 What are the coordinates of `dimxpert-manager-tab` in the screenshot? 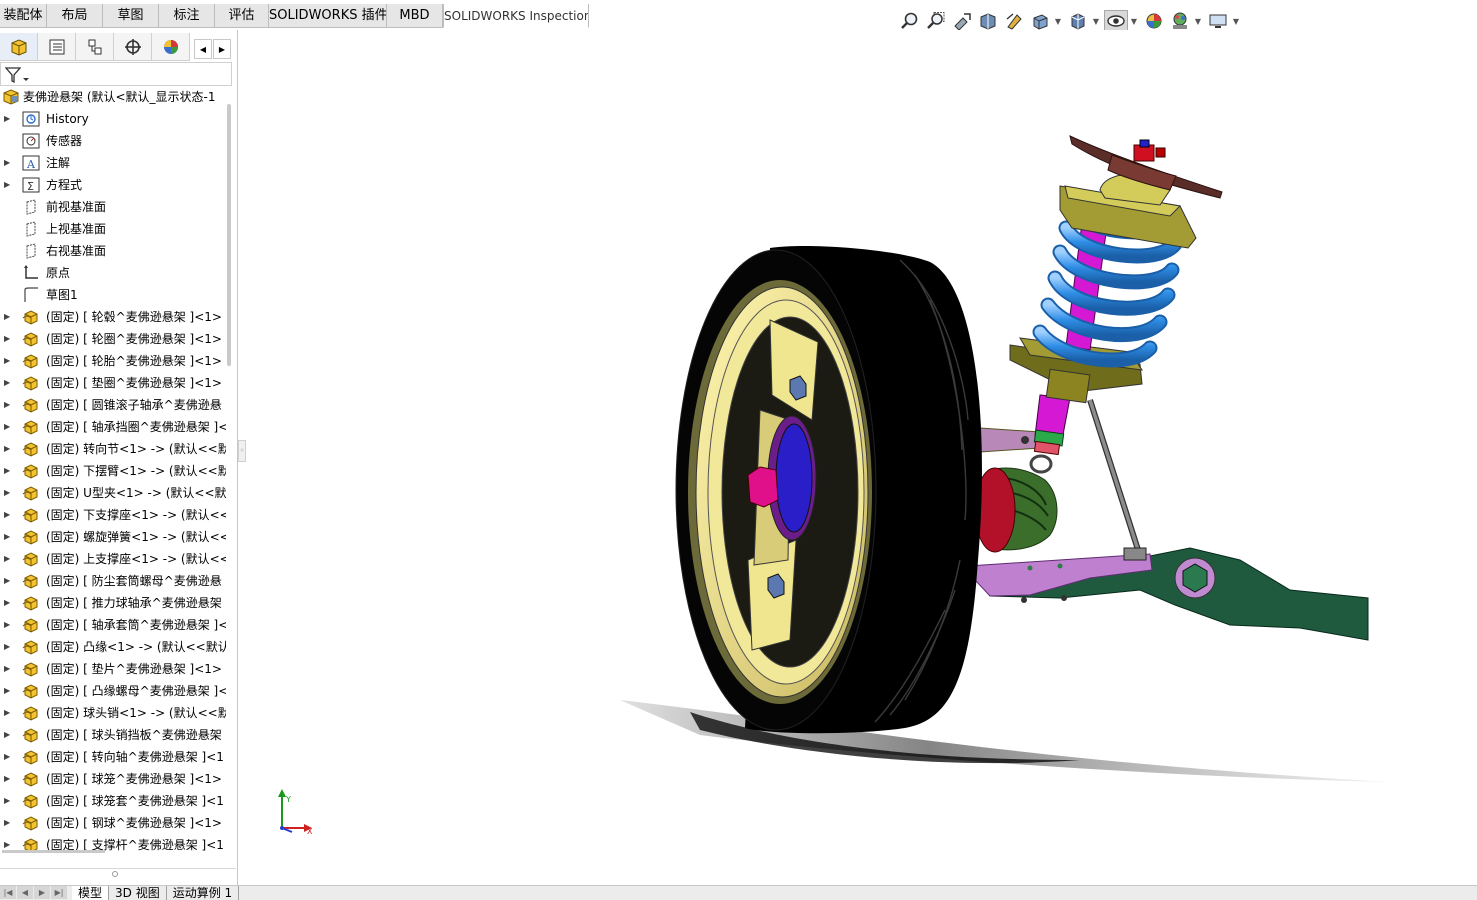 It's located at (133, 47).